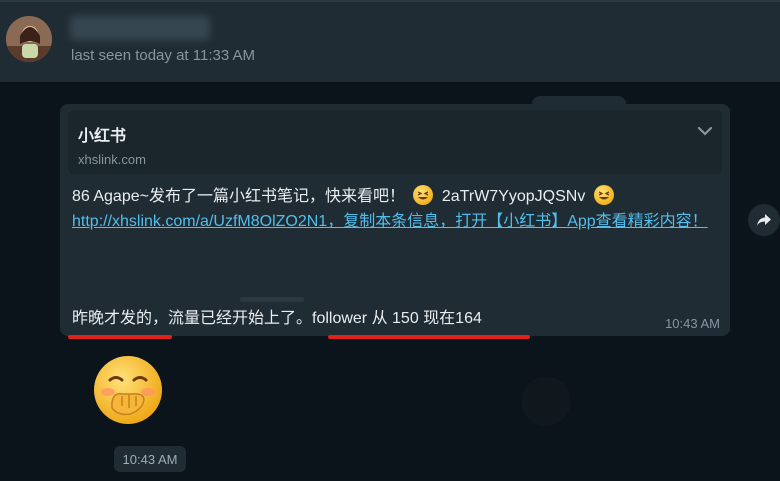 The image size is (780, 481). I want to click on preview-title: 小红书, so click(102, 136).